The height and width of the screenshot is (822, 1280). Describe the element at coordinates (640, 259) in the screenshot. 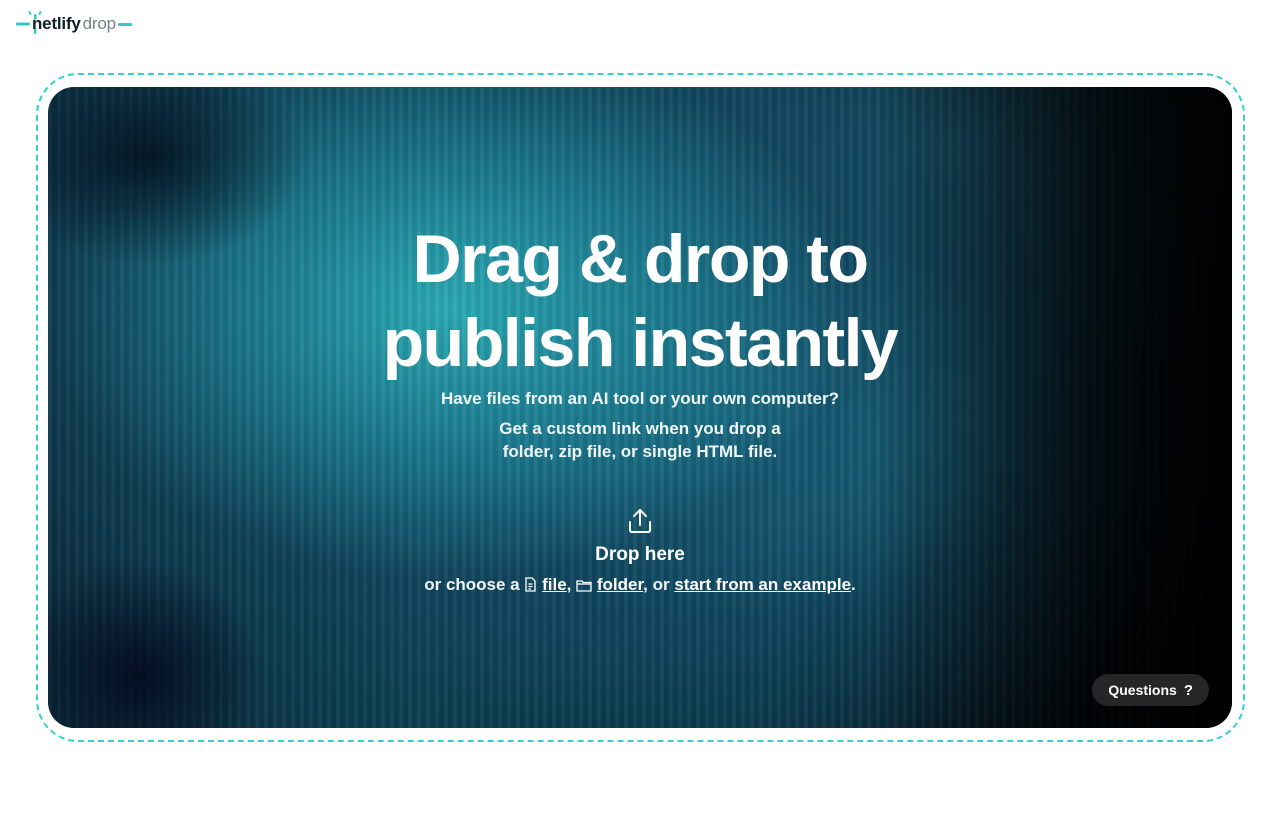

I see `title-line-1: Drag & drop to` at that location.